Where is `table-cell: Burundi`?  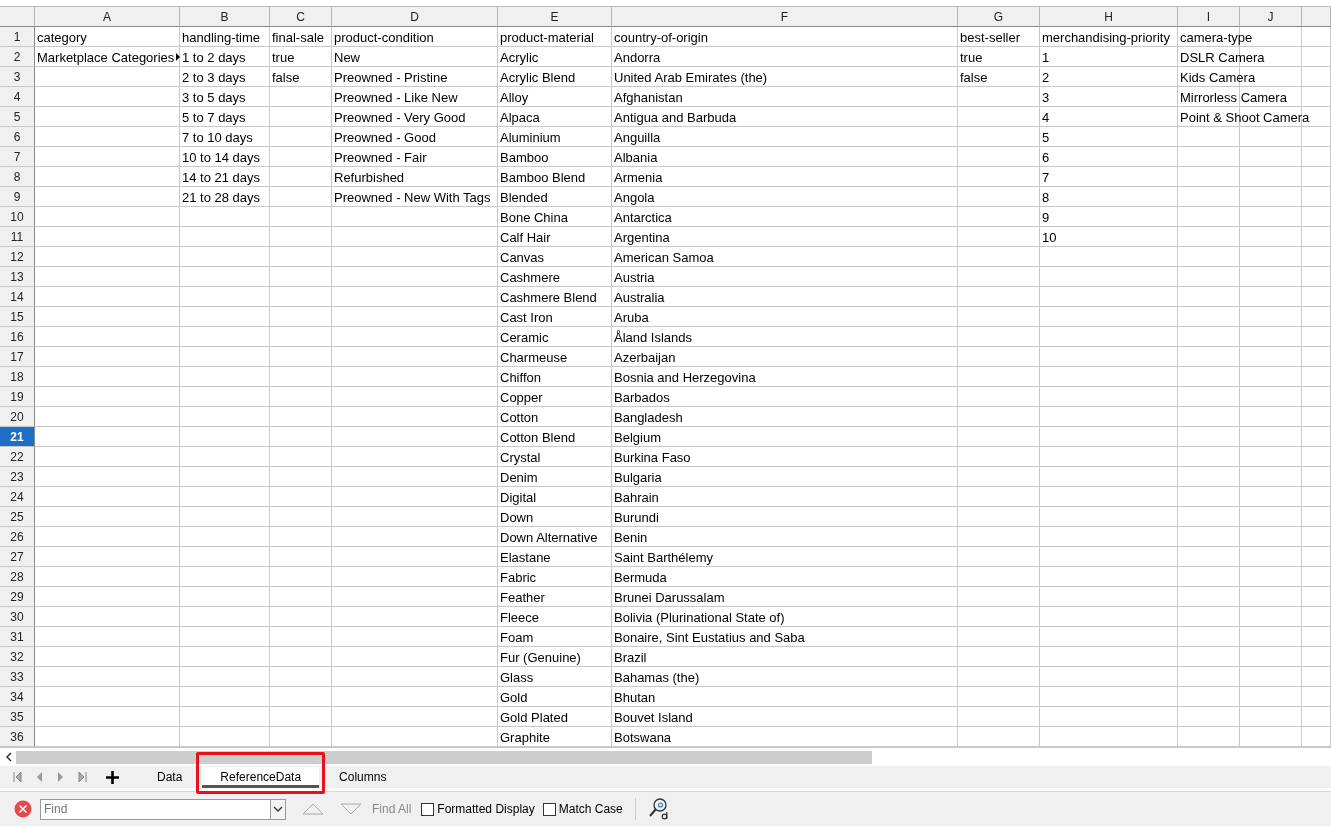
table-cell: Burundi is located at coordinates (636, 517).